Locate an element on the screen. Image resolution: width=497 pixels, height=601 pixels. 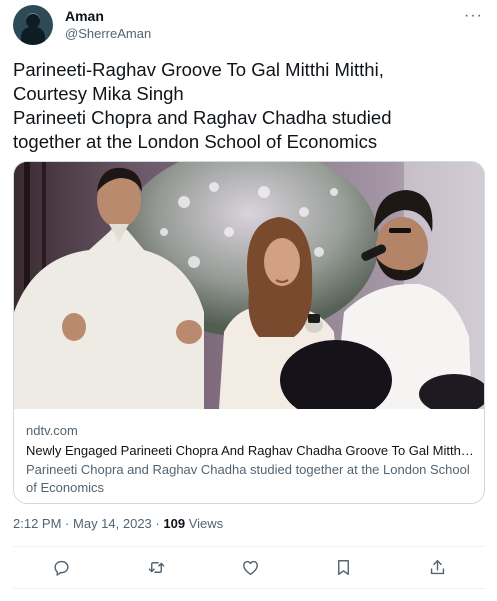
avatar-figure-head is located at coordinates (33, 21).